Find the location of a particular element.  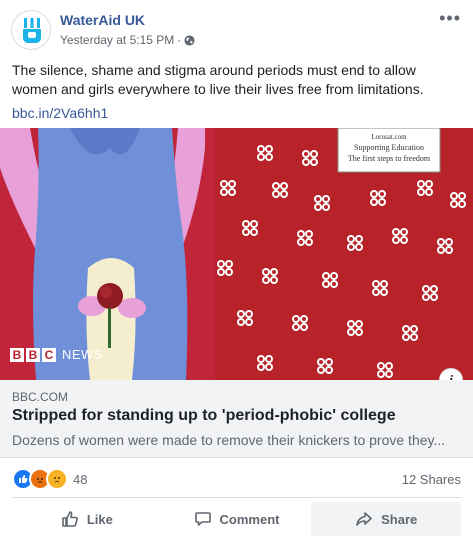

more-options-button: ••• is located at coordinates (450, 18).